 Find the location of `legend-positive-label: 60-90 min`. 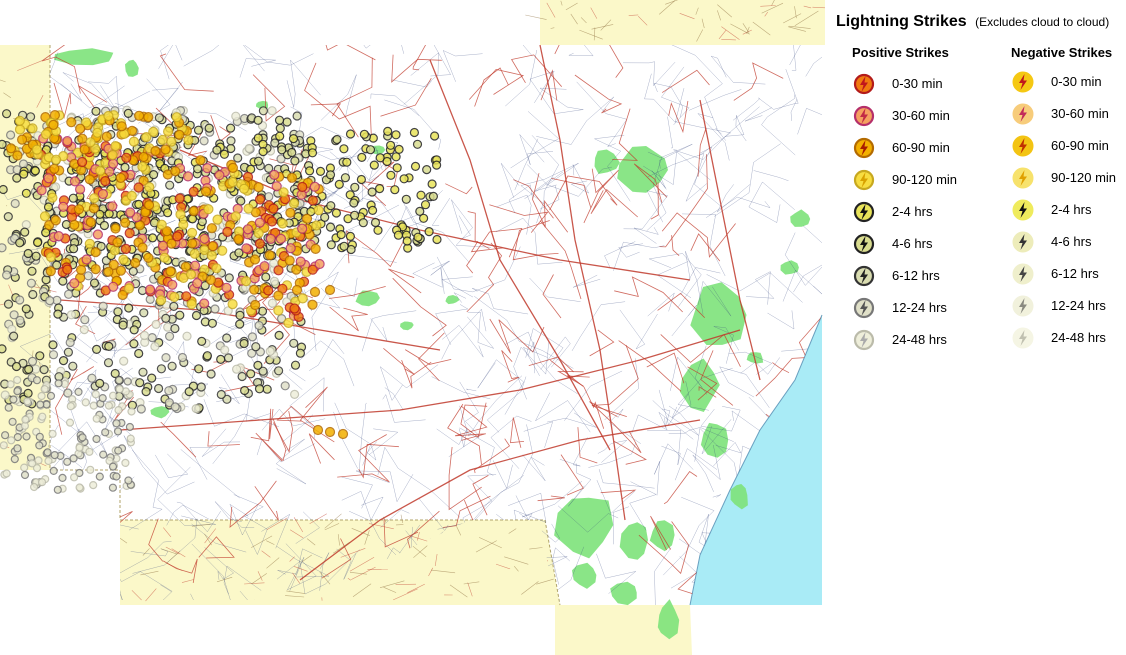

legend-positive-label: 60-90 min is located at coordinates (921, 147).